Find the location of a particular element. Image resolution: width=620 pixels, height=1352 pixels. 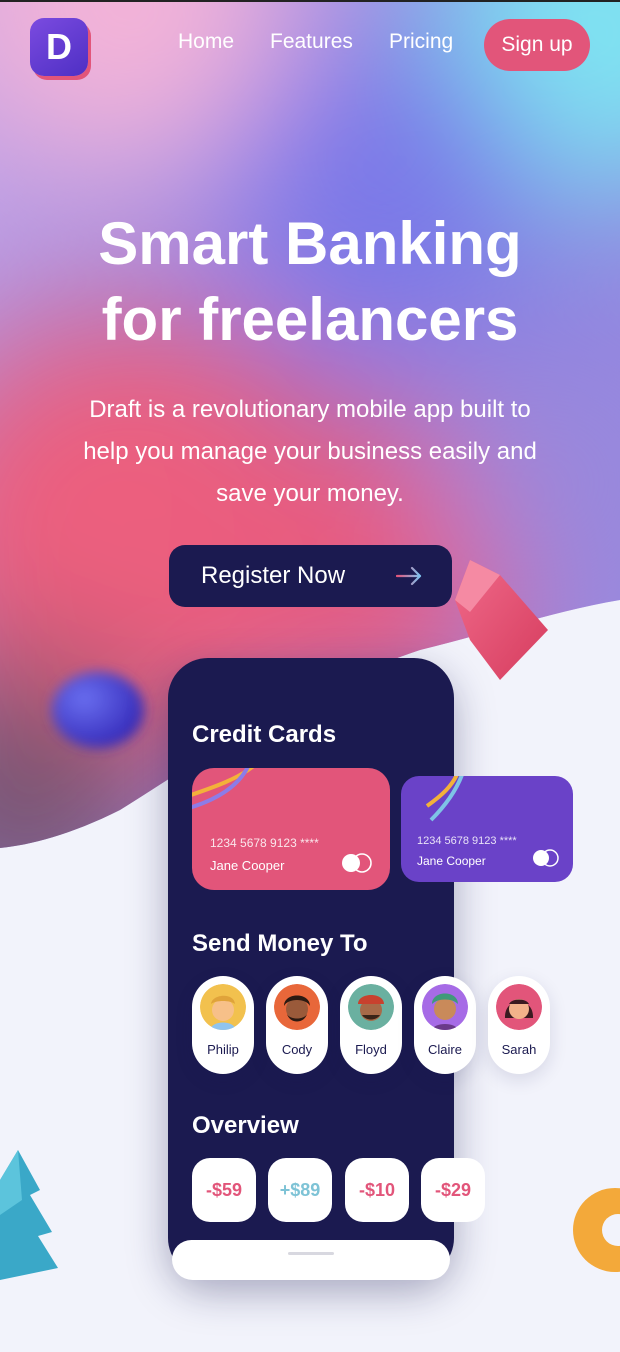

hero-headline: Smart Banking for freelancers is located at coordinates (310, 282).